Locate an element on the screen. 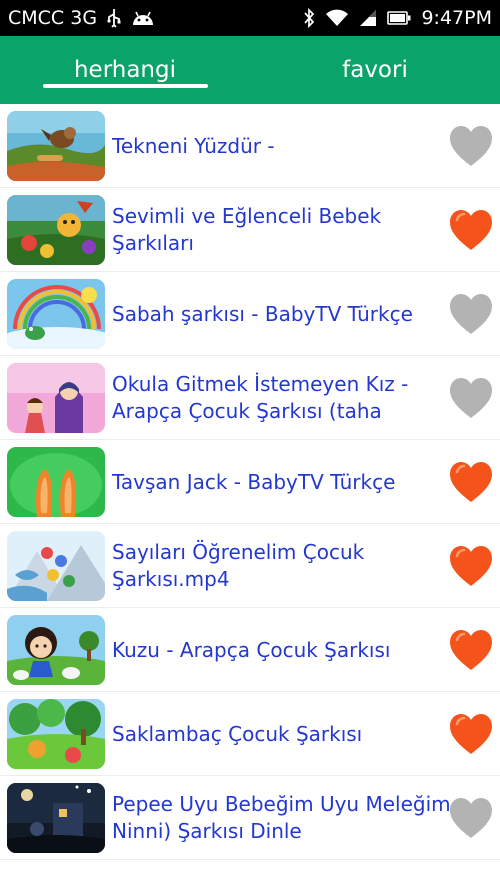 The width and height of the screenshot is (500, 889). carrier-label: CMCC 3G is located at coordinates (53, 18).